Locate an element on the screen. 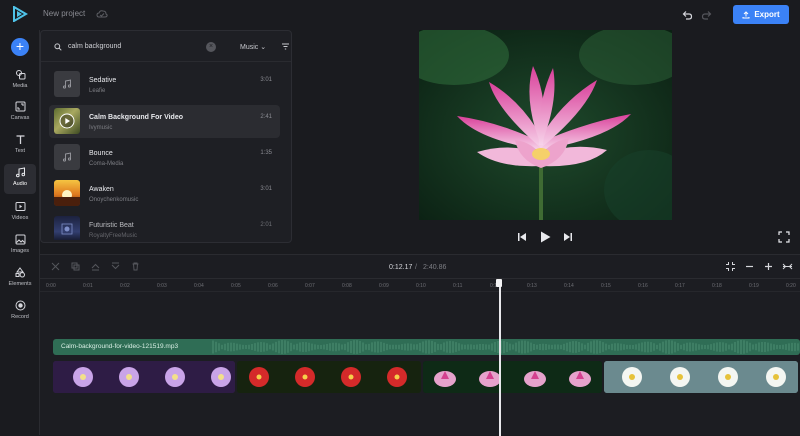 This screenshot has height=436, width=800. current-time: 0:12.17 is located at coordinates (401, 267).